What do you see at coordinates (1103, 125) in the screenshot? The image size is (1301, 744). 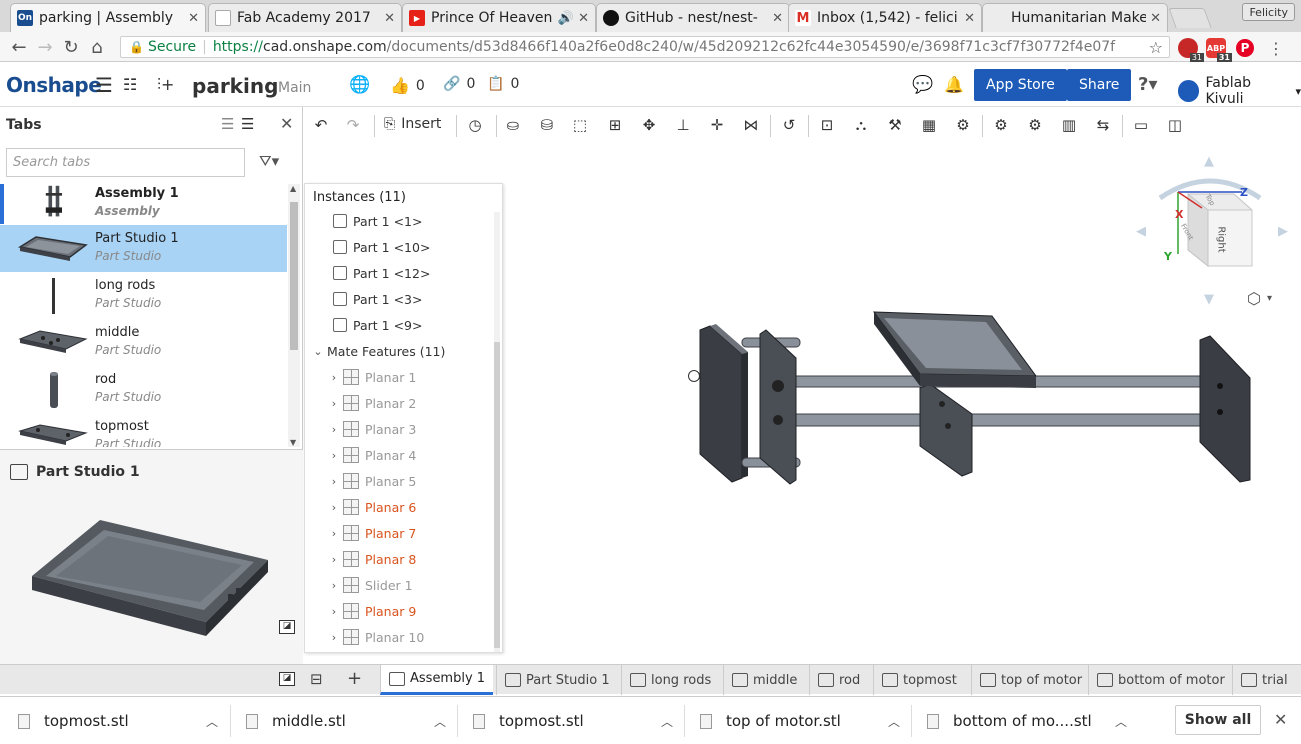 I see `linear-relation-icon: ⇆` at bounding box center [1103, 125].